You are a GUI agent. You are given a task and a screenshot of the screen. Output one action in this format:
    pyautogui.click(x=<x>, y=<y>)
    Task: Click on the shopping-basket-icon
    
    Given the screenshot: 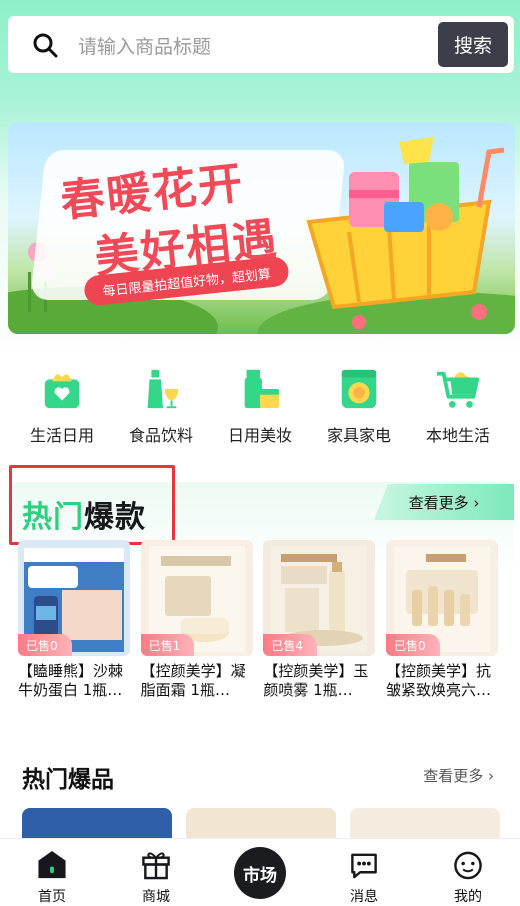 What is the action you would take?
    pyautogui.click(x=405, y=233)
    